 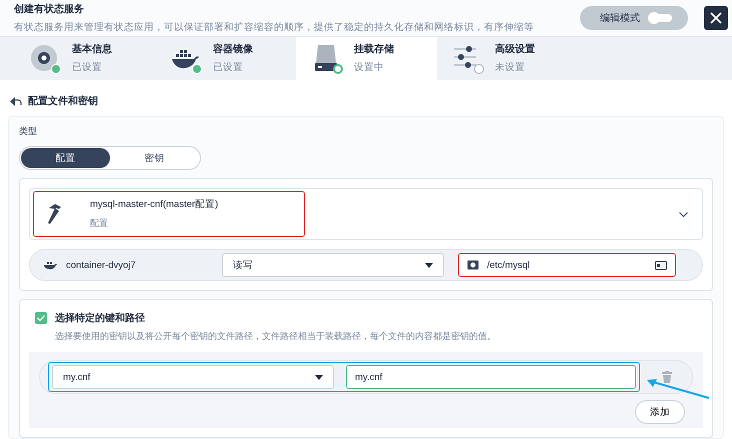 I want to click on type-option: 密钥, so click(x=154, y=158).